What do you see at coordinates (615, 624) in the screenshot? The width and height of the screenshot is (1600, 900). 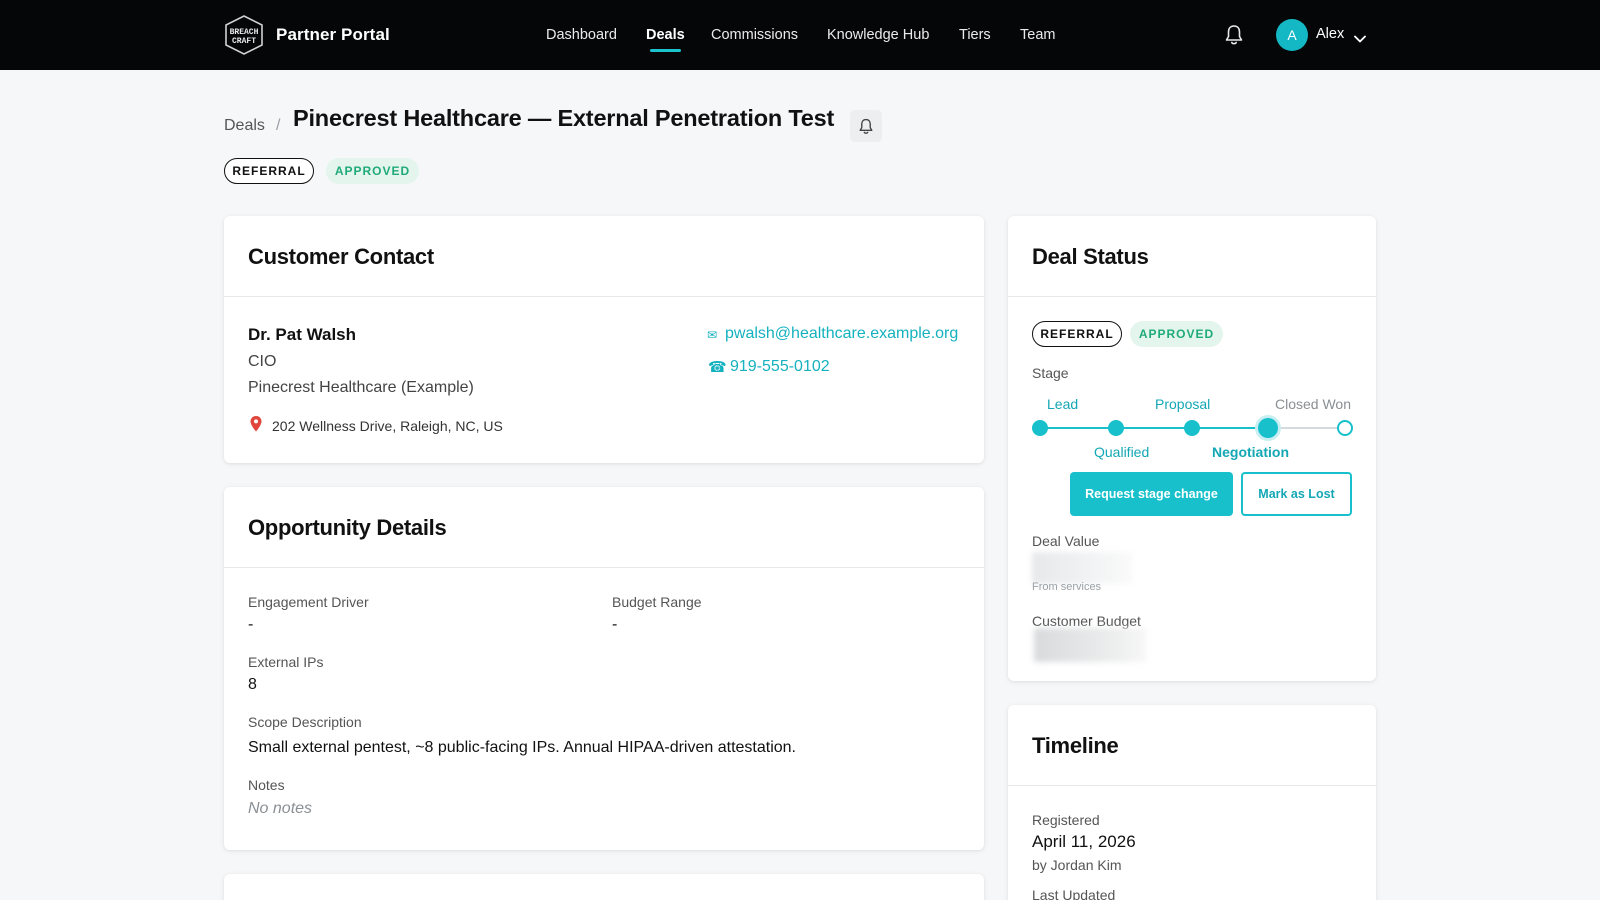 I see `budget-range-value: -` at bounding box center [615, 624].